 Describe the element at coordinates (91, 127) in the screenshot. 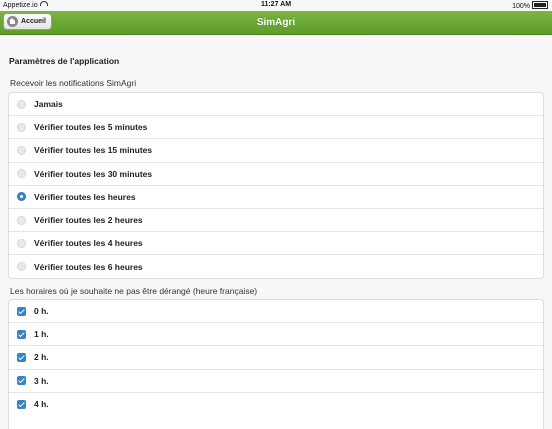

I see `notification-option-label: Vérifier toutes les 5 minutes` at that location.